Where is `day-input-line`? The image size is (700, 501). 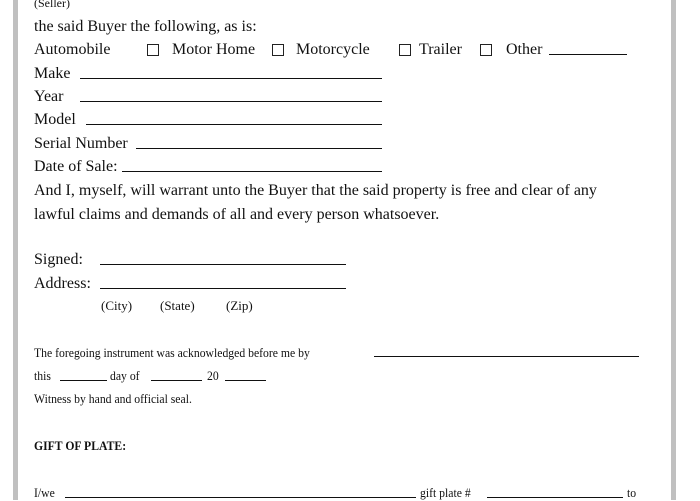 day-input-line is located at coordinates (83, 380).